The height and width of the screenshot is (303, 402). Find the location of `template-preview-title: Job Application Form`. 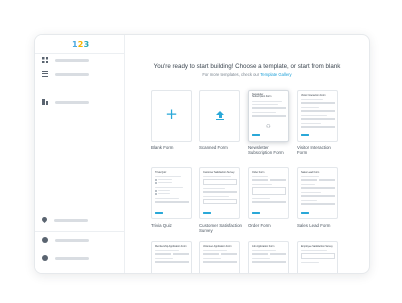

template-preview-title: Job Application Form is located at coordinates (263, 246).